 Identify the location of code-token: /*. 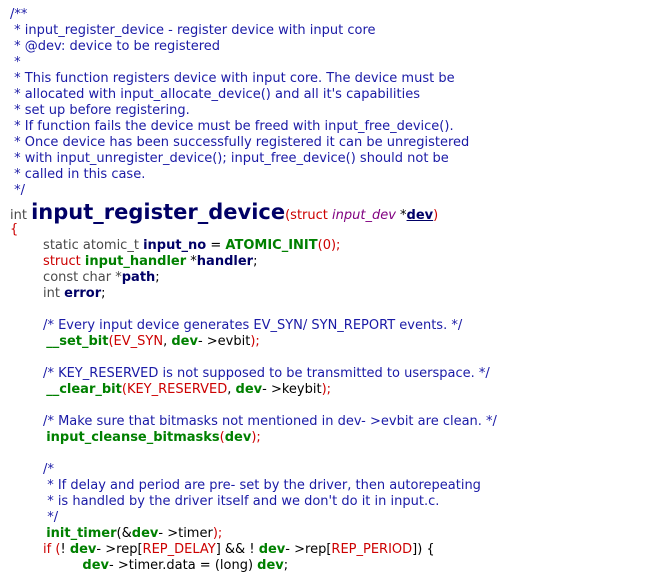
(32, 469).